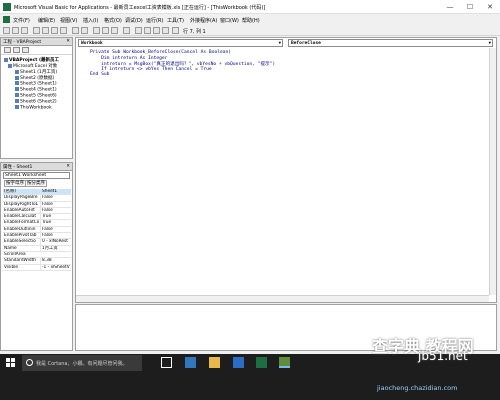 Image resolution: width=500 pixels, height=400 pixels. I want to click on property-value: -1 - xlSheetV, so click(55, 267).